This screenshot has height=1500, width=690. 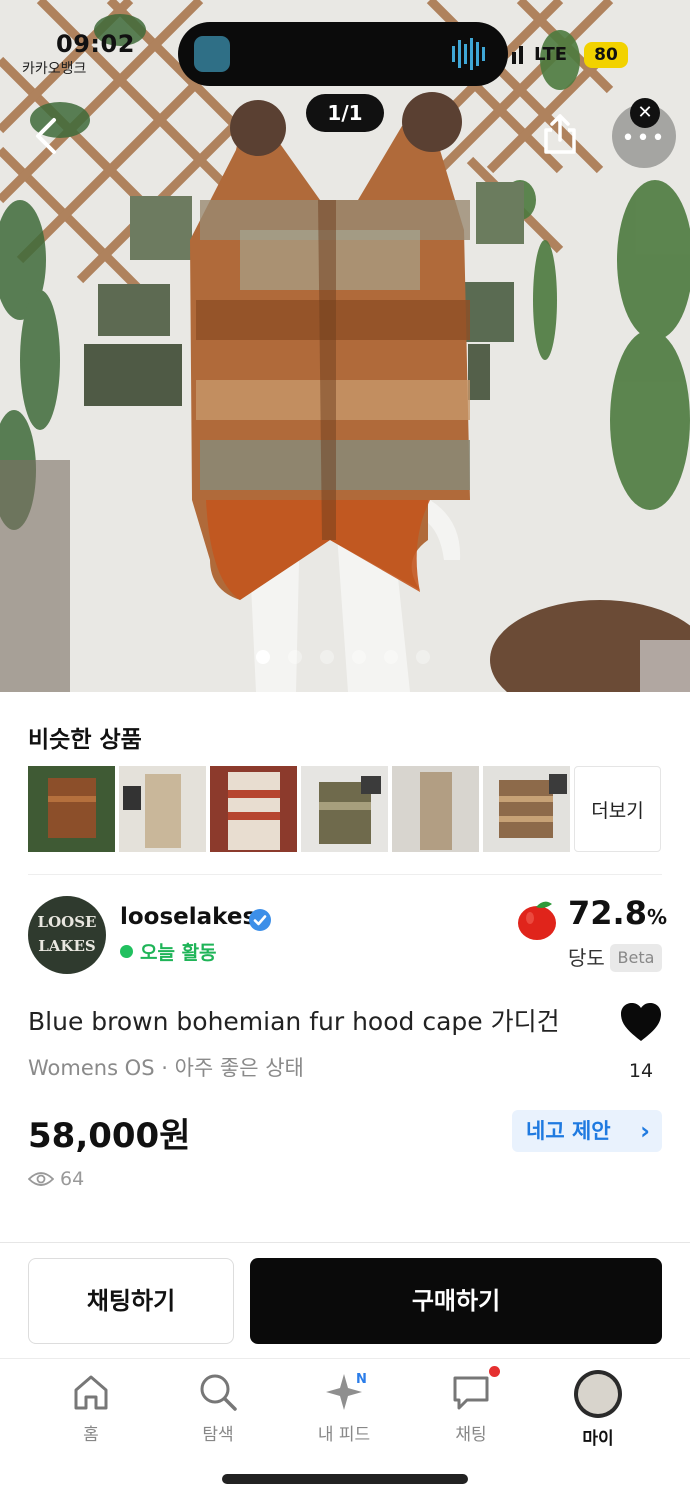 I want to click on tab-search: 탐색, so click(x=218, y=1407).